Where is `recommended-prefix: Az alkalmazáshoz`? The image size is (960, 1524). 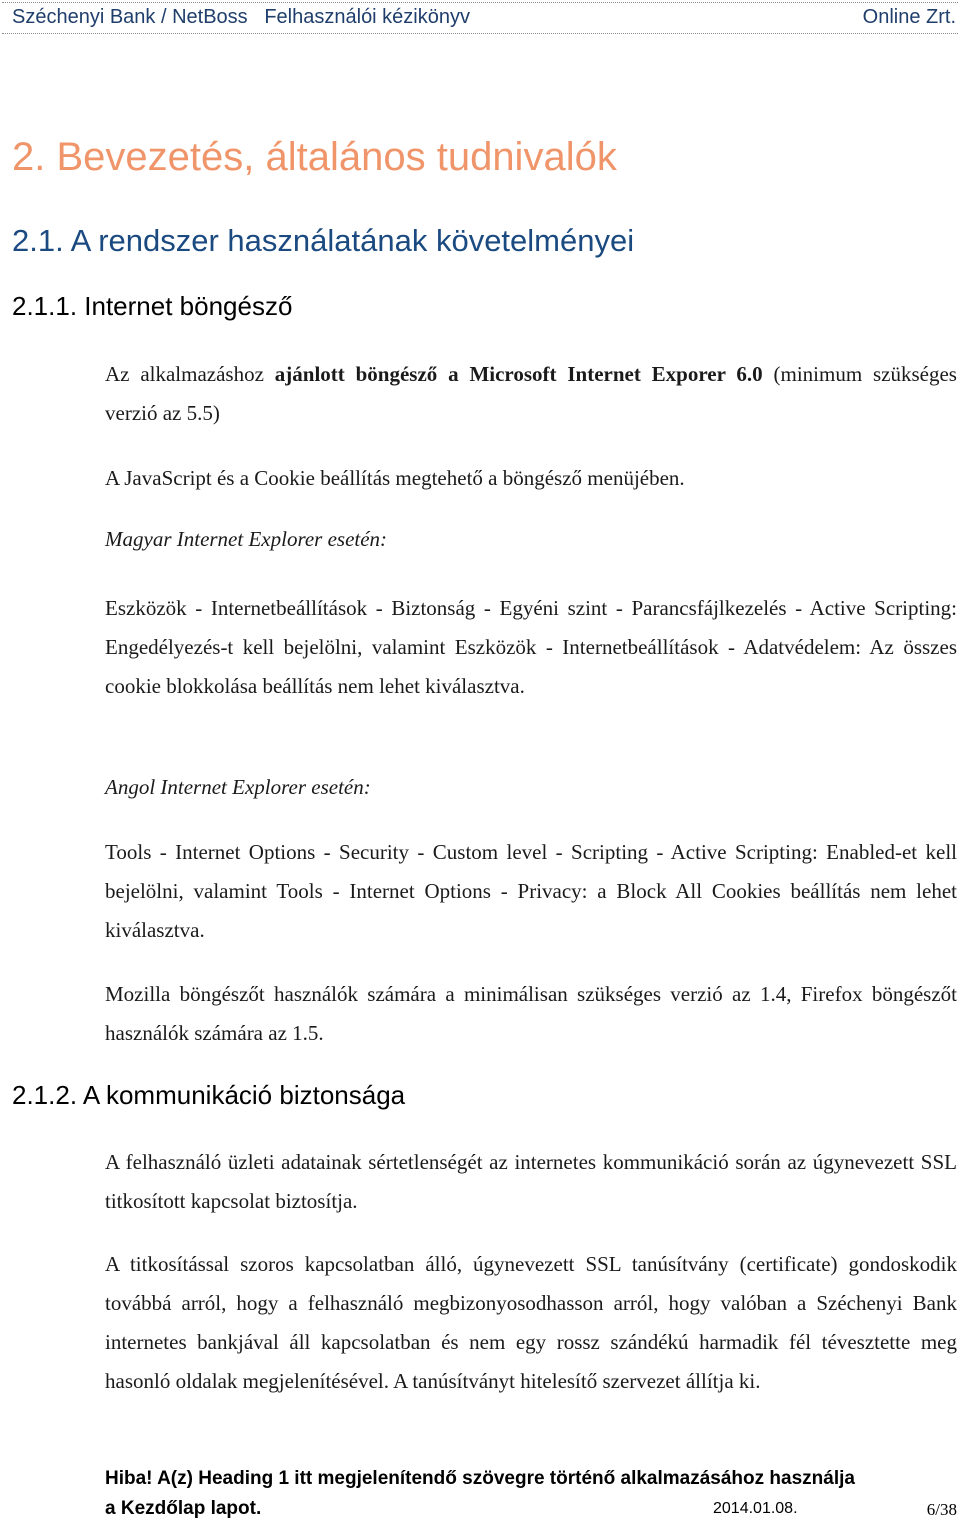
recommended-prefix: Az alkalmazáshoz is located at coordinates (190, 374).